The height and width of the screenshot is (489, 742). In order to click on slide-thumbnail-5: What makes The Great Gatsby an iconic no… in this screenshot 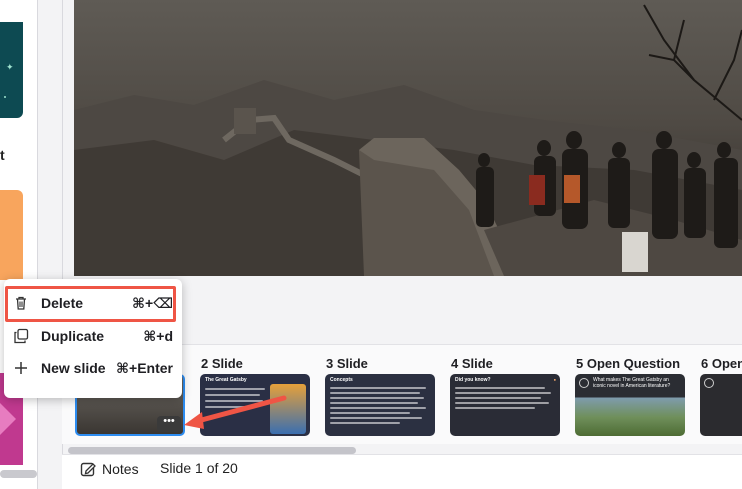, I will do `click(630, 405)`.